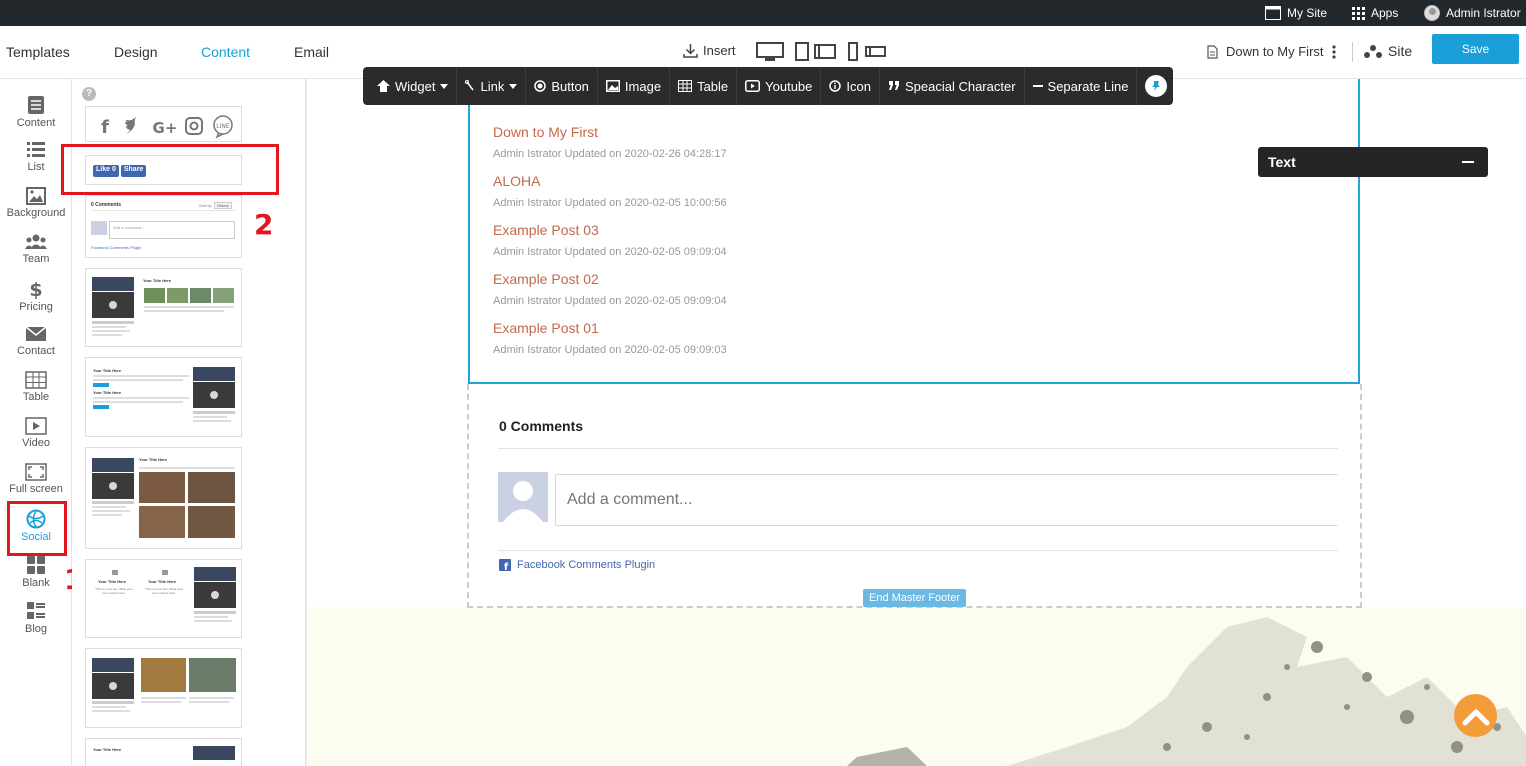  I want to click on mobile-view-icon, so click(867, 52).